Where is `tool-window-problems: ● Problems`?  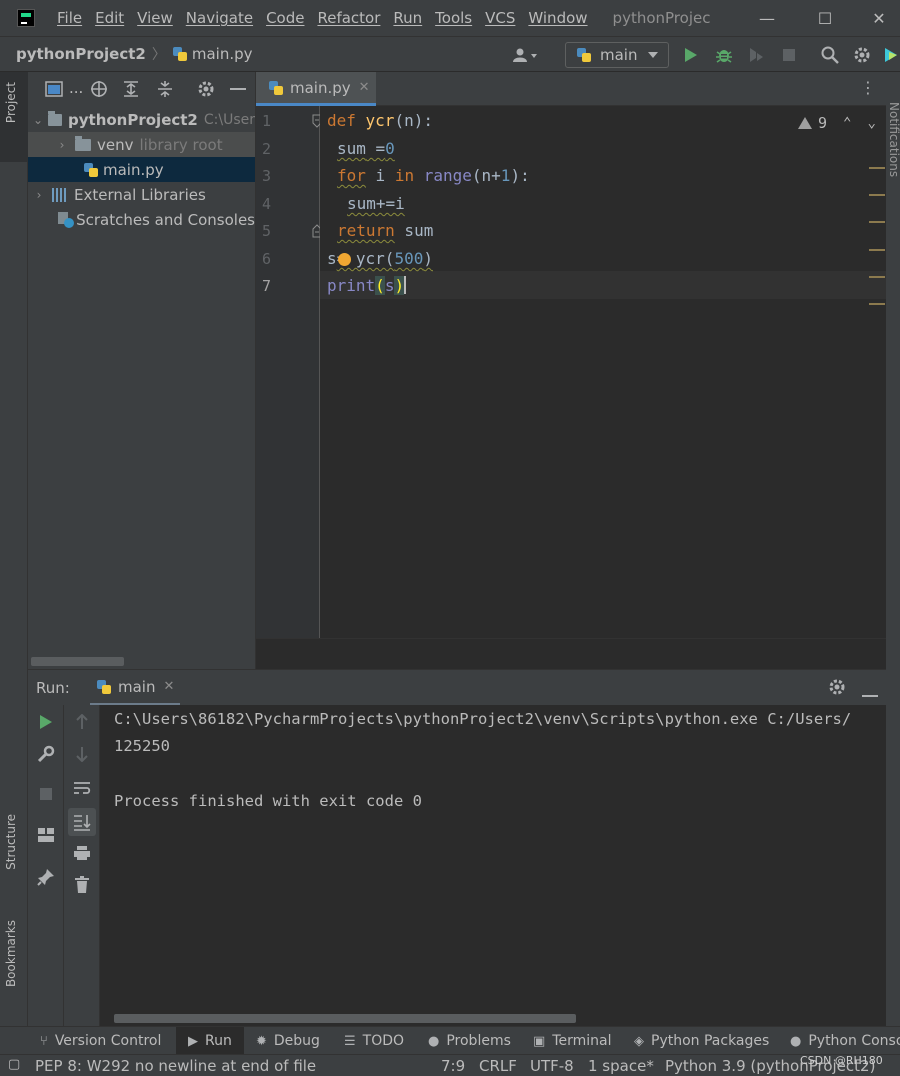 tool-window-problems: ● Problems is located at coordinates (469, 1041).